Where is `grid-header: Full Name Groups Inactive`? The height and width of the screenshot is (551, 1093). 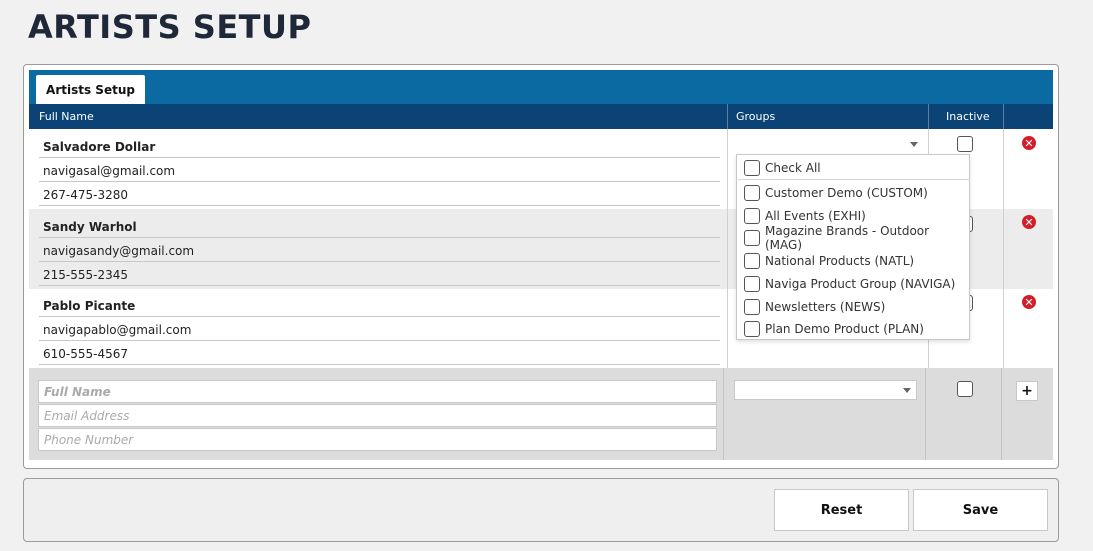 grid-header: Full Name Groups Inactive is located at coordinates (541, 116).